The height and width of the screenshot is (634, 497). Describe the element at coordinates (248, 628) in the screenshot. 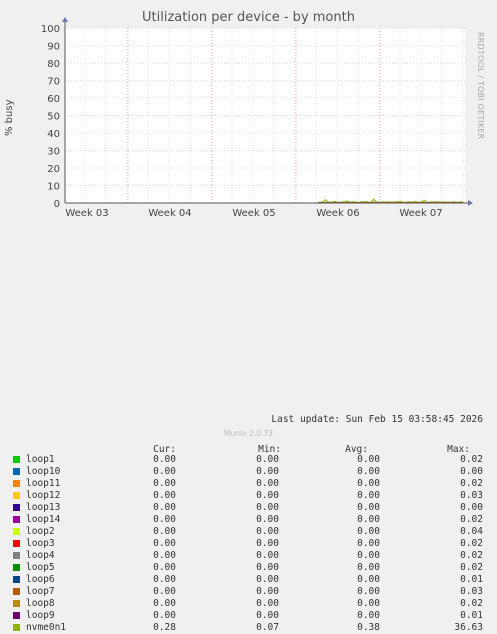

I see `legend-row-nvme0n1: nvme0n1 0.28 0.07 0.38 36.63` at that location.